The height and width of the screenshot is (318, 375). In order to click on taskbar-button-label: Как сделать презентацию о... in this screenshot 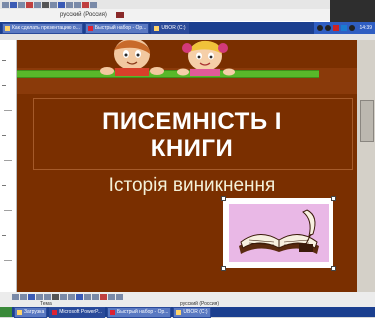, I will do `click(46, 27)`.